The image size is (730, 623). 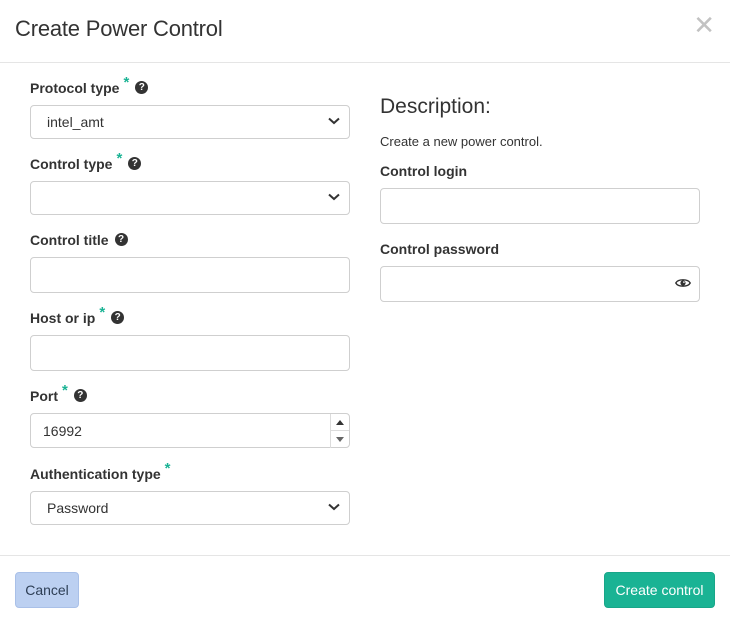 I want to click on host-or-ip-label-text: Host or ip, so click(x=63, y=318).